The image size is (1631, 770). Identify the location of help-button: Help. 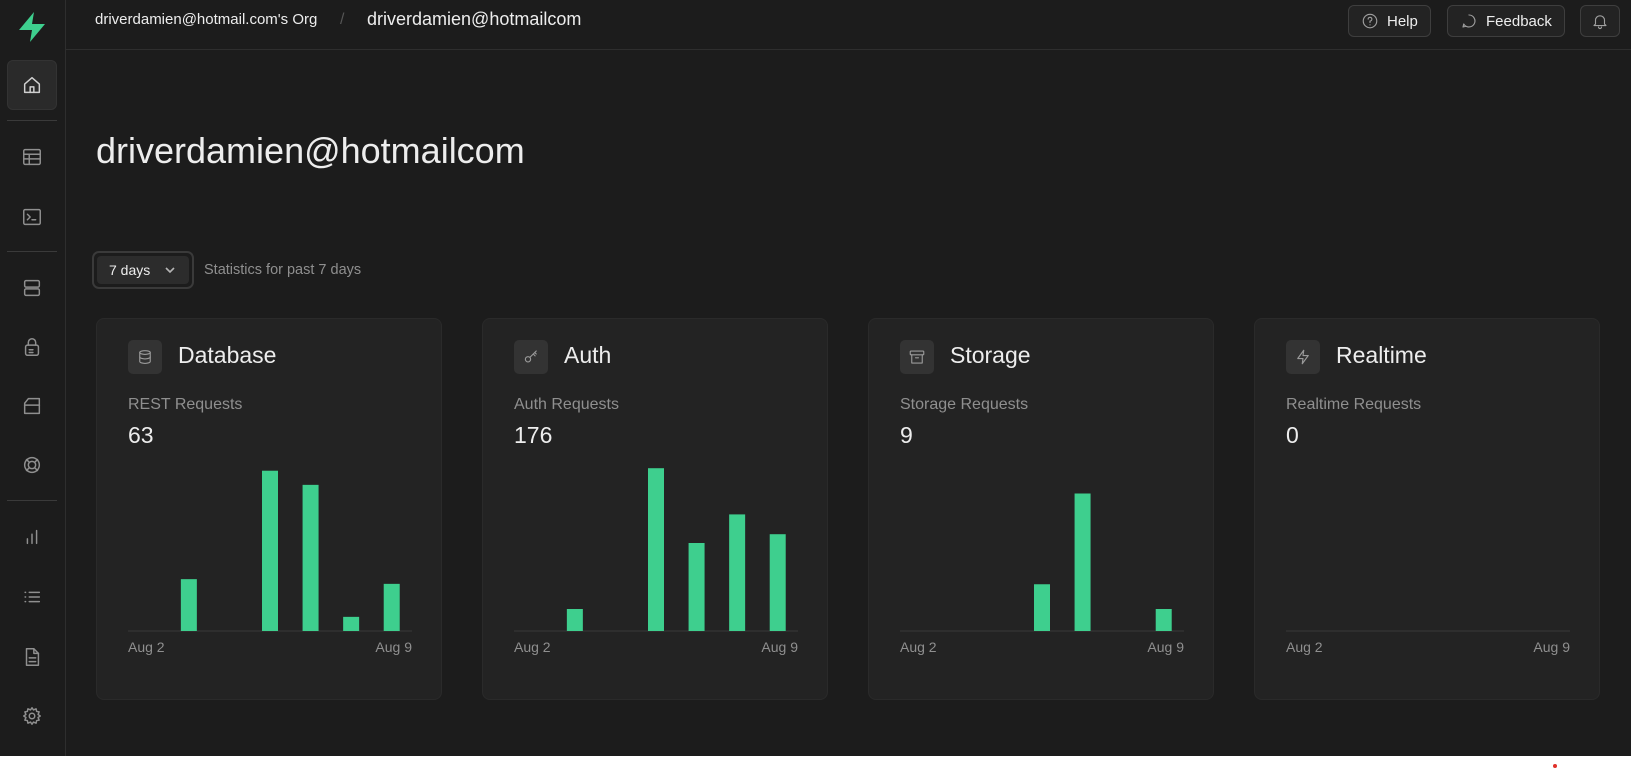
(1389, 21).